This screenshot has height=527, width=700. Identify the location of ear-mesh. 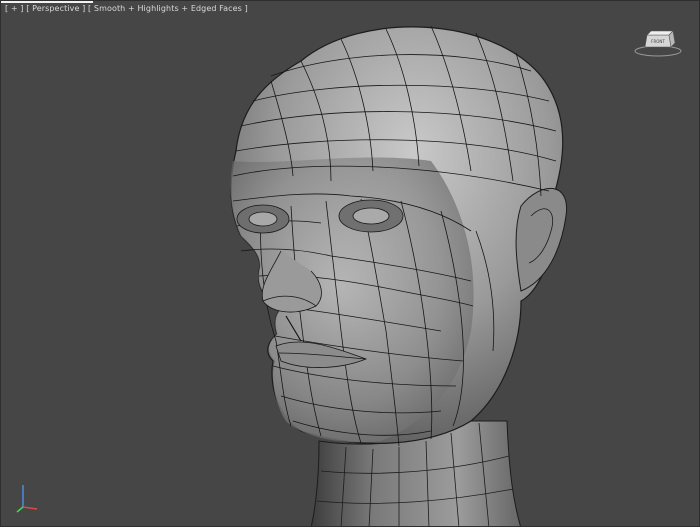
(541, 240).